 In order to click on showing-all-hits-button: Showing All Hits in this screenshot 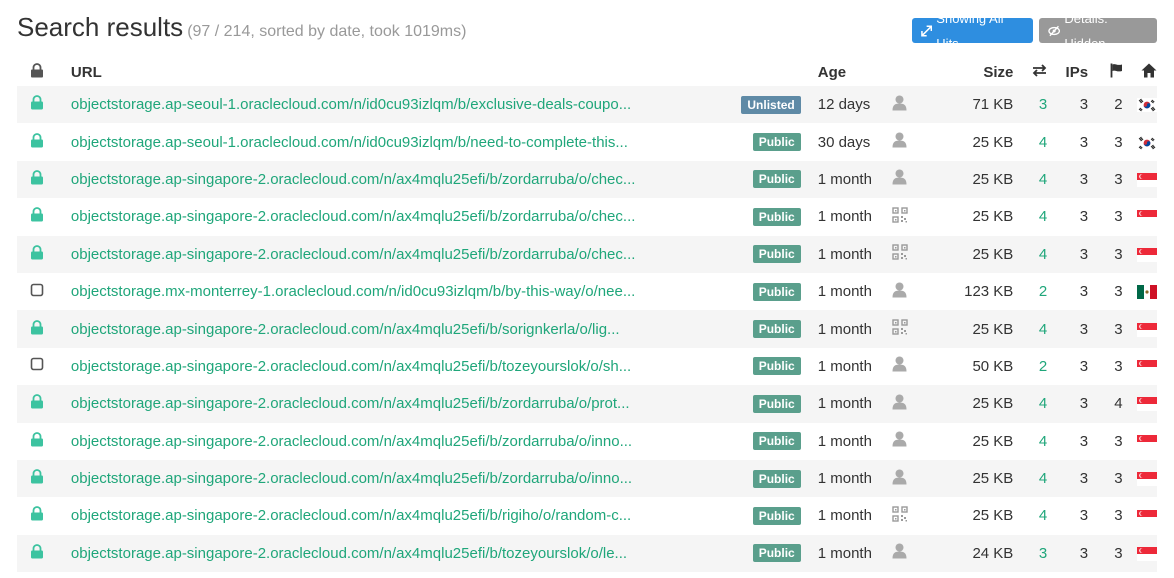, I will do `click(972, 31)`.